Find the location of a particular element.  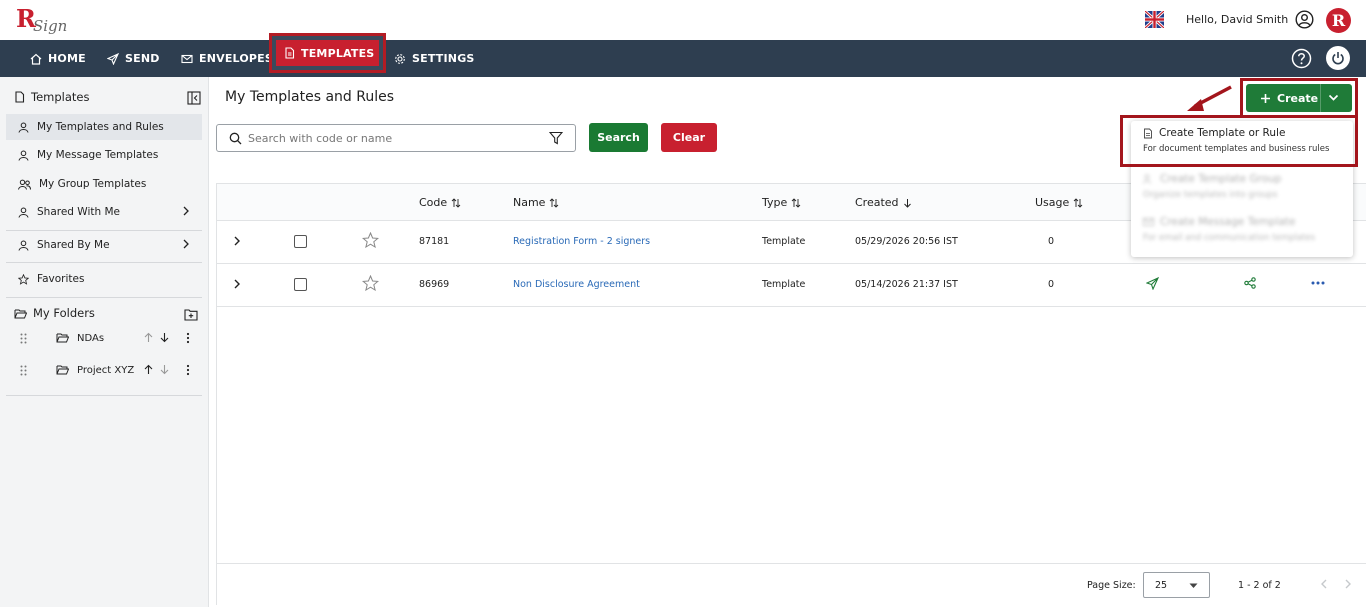

sidebar-item-group-templates: My Group Templates is located at coordinates (104, 184).